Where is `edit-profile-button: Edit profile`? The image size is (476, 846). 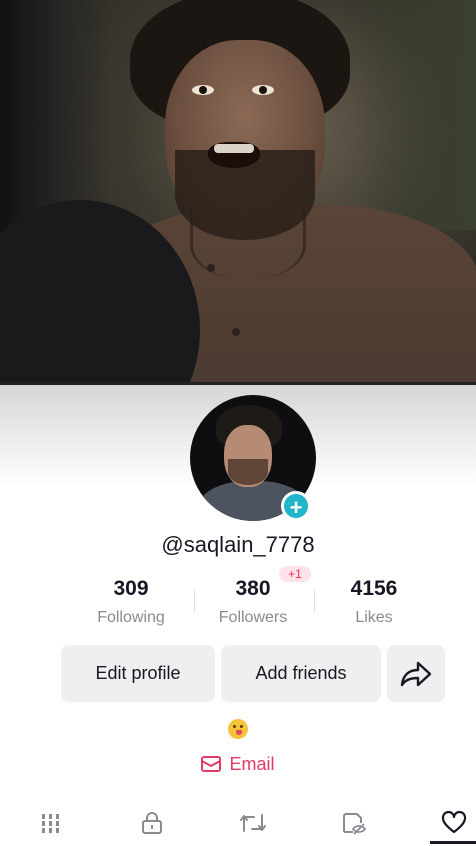
edit-profile-button: Edit profile is located at coordinates (138, 673).